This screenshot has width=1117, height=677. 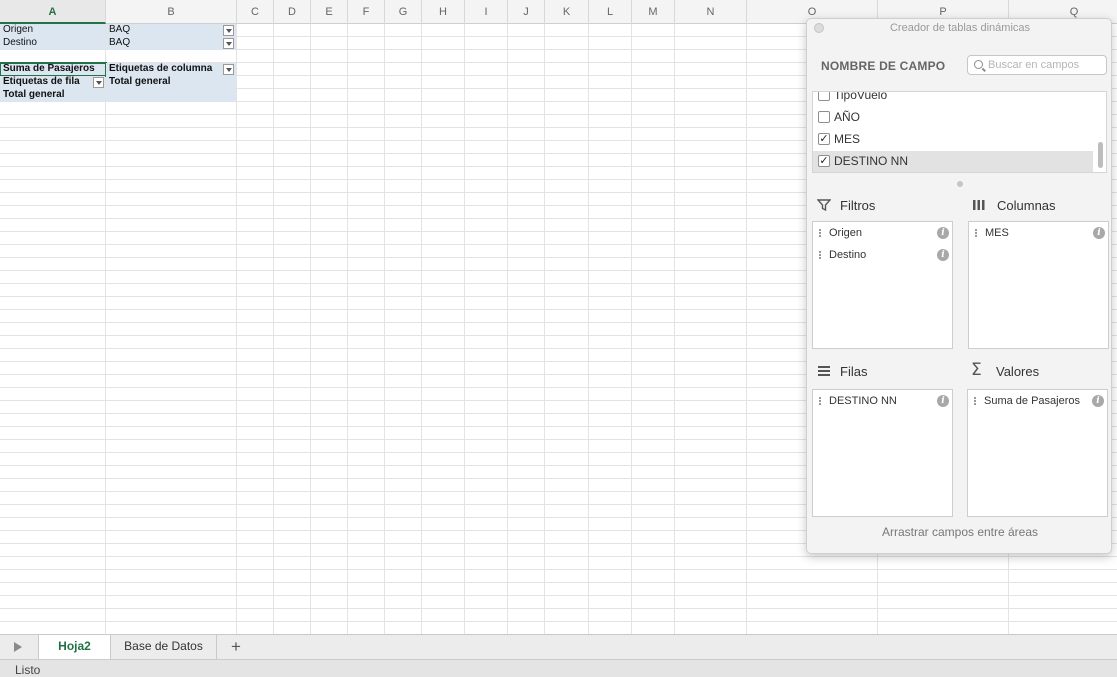 I want to click on column-header-h: H, so click(x=443, y=12).